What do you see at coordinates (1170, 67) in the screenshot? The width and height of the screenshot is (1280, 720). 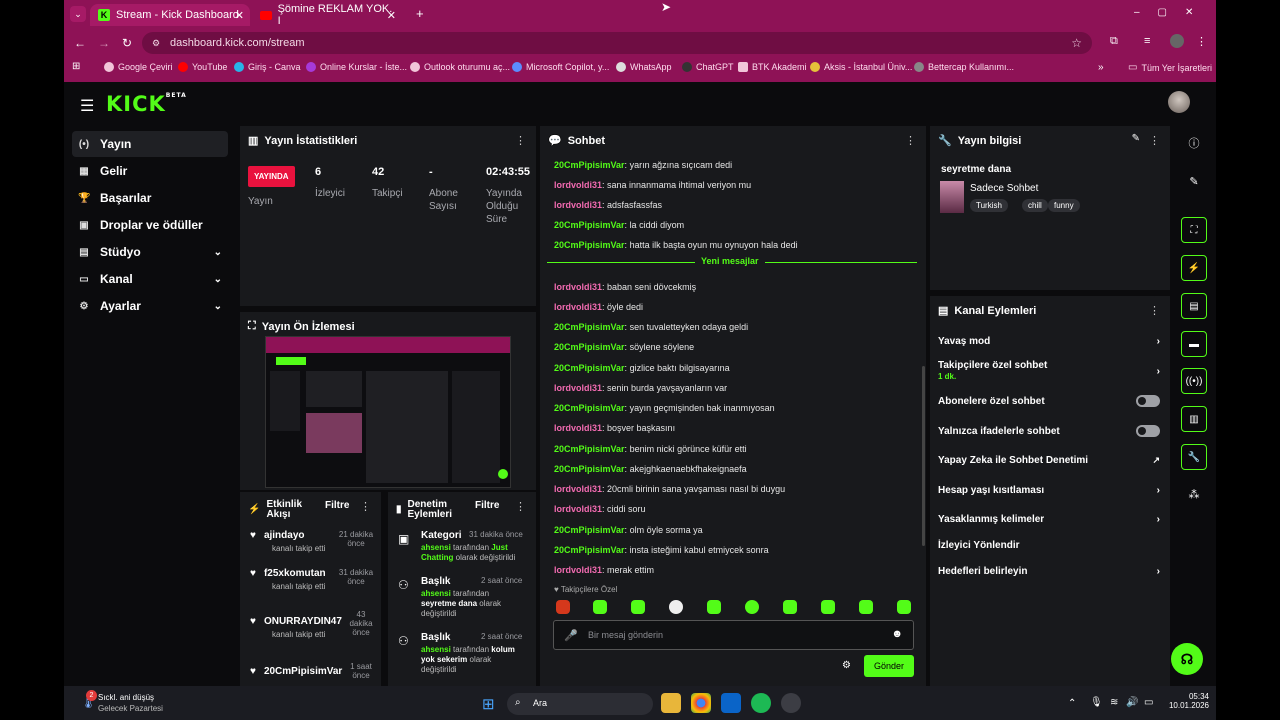 I see `all-bookmarks: ▭ Tüm Yer İşaretleri` at bounding box center [1170, 67].